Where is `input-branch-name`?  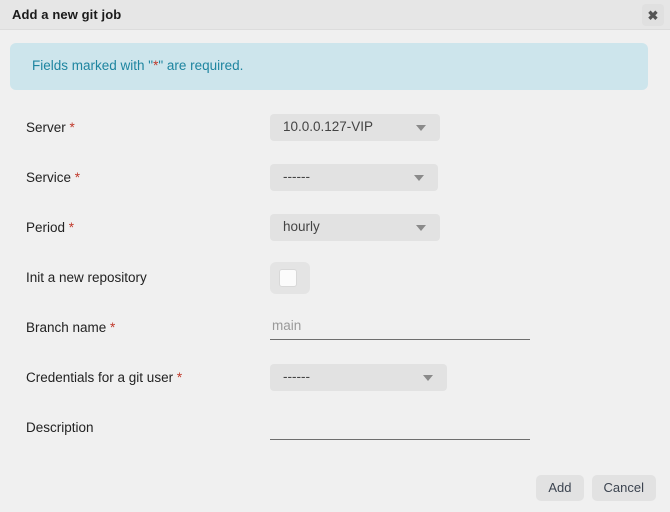 input-branch-name is located at coordinates (400, 327).